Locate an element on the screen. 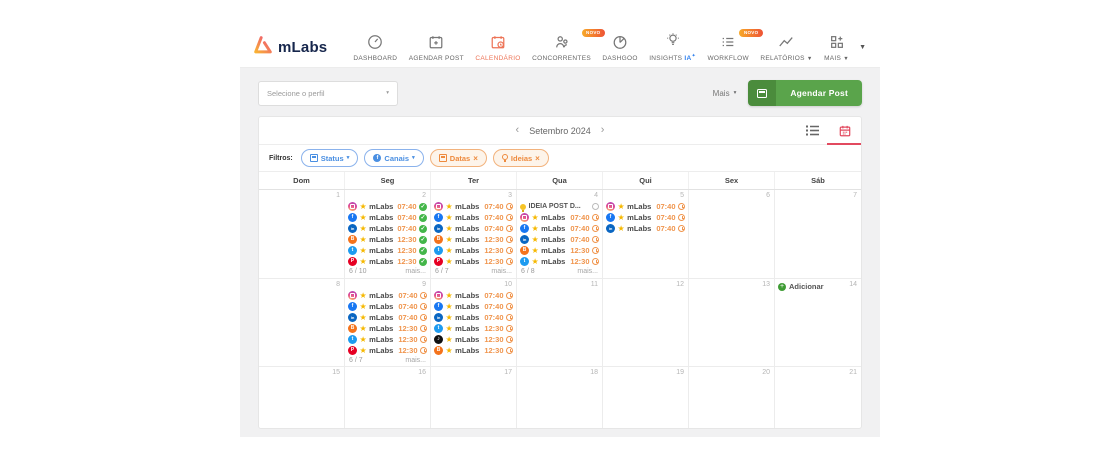  calendar-day-cell: 18 is located at coordinates (560, 397).